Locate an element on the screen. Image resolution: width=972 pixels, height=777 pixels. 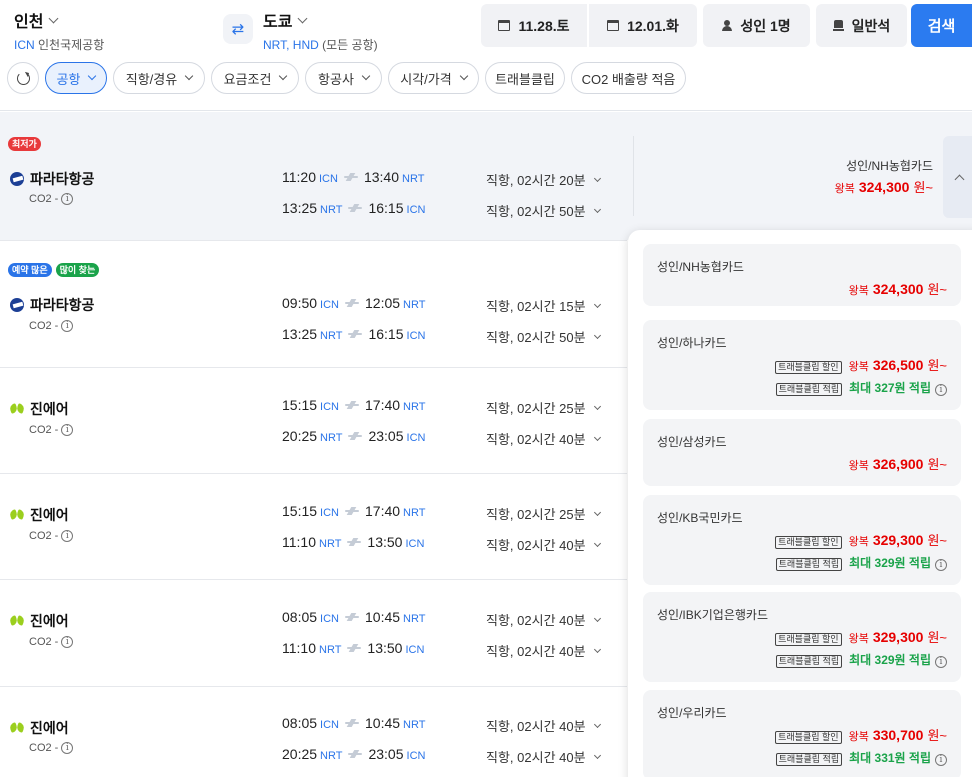
passengers-button: 성인 1명 is located at coordinates (756, 25).